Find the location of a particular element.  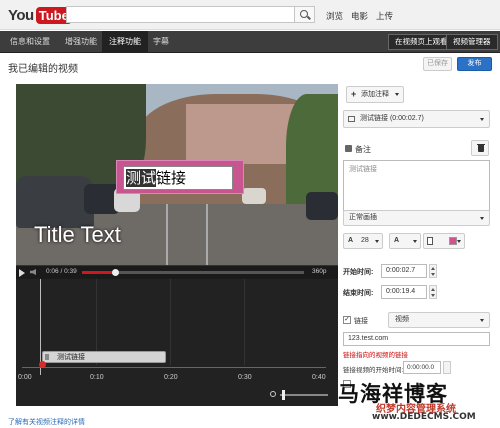

time-display: 0:06 / 0:39 is located at coordinates (61, 271).